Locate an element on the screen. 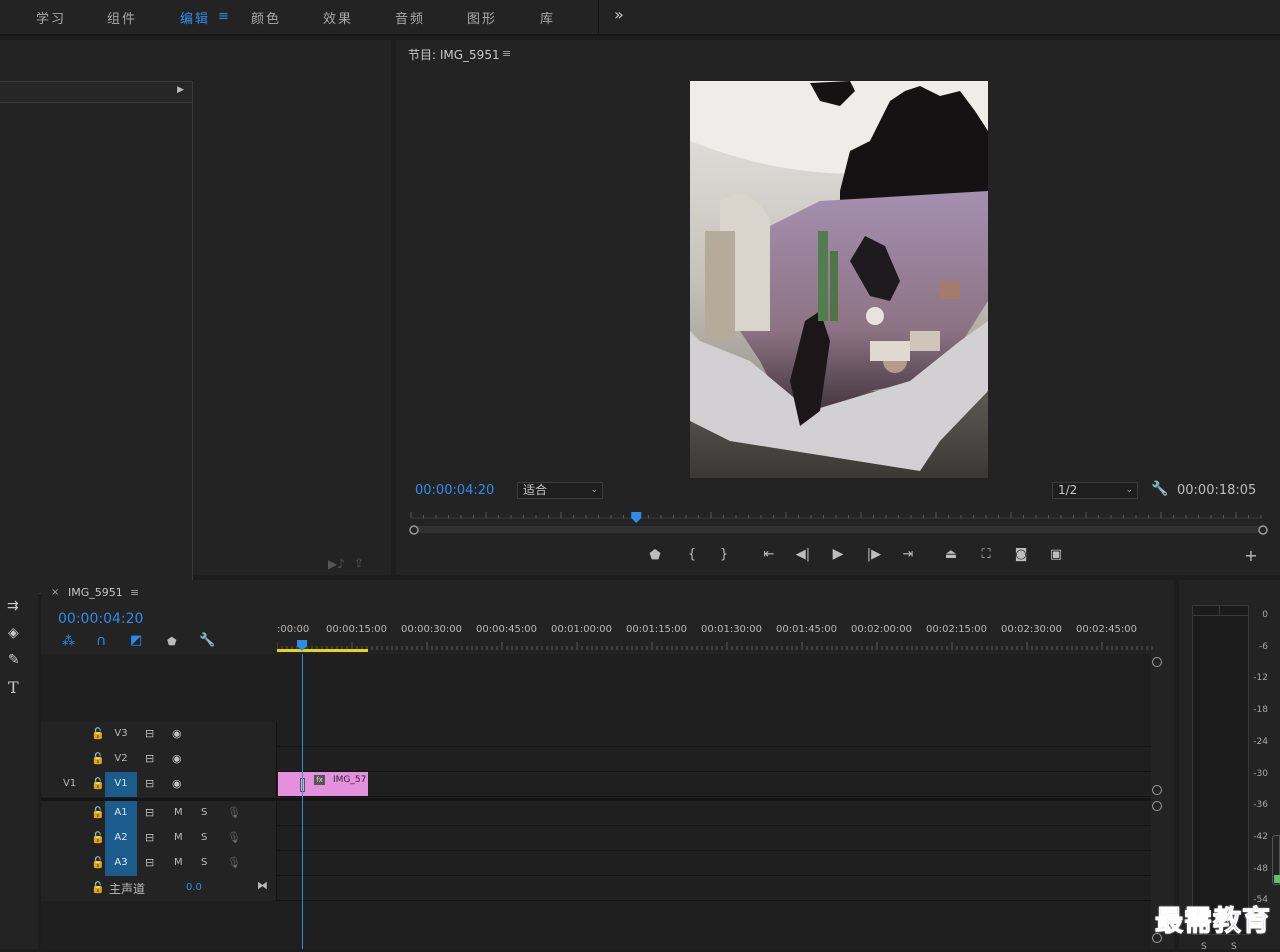  snap-magnet-icon: ∩ is located at coordinates (101, 641).